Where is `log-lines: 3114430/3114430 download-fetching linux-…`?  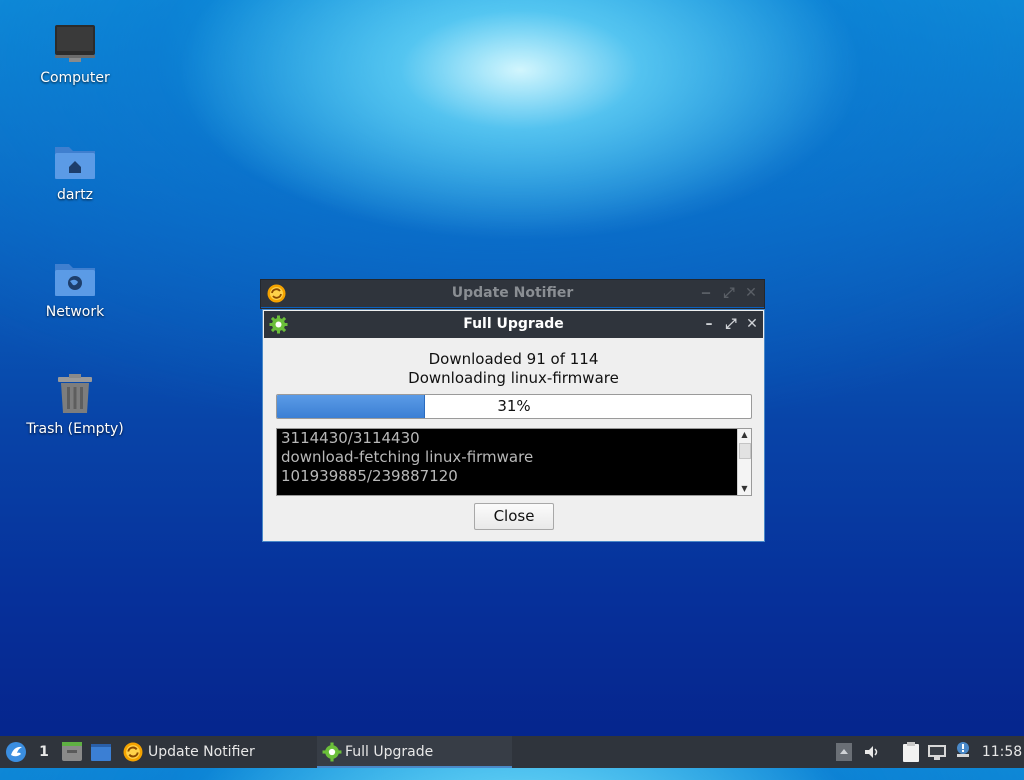 log-lines: 3114430/3114430 download-fetching linux-… is located at coordinates (508, 457).